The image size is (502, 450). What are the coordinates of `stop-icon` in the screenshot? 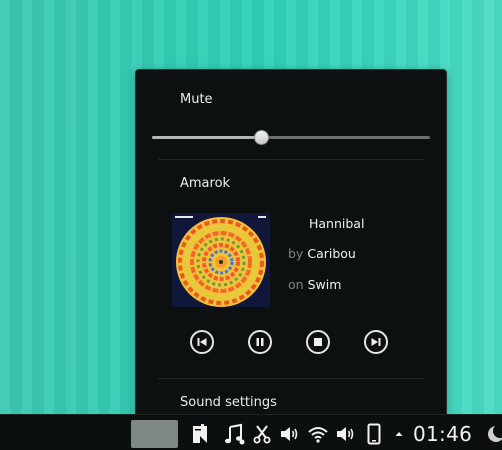 It's located at (318, 342).